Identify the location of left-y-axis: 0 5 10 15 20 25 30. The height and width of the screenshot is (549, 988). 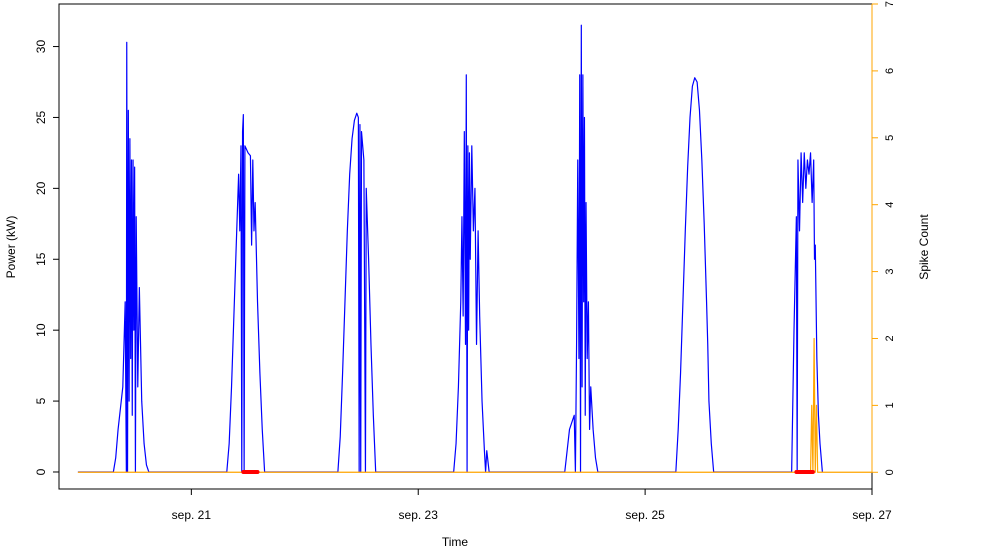
(47, 257).